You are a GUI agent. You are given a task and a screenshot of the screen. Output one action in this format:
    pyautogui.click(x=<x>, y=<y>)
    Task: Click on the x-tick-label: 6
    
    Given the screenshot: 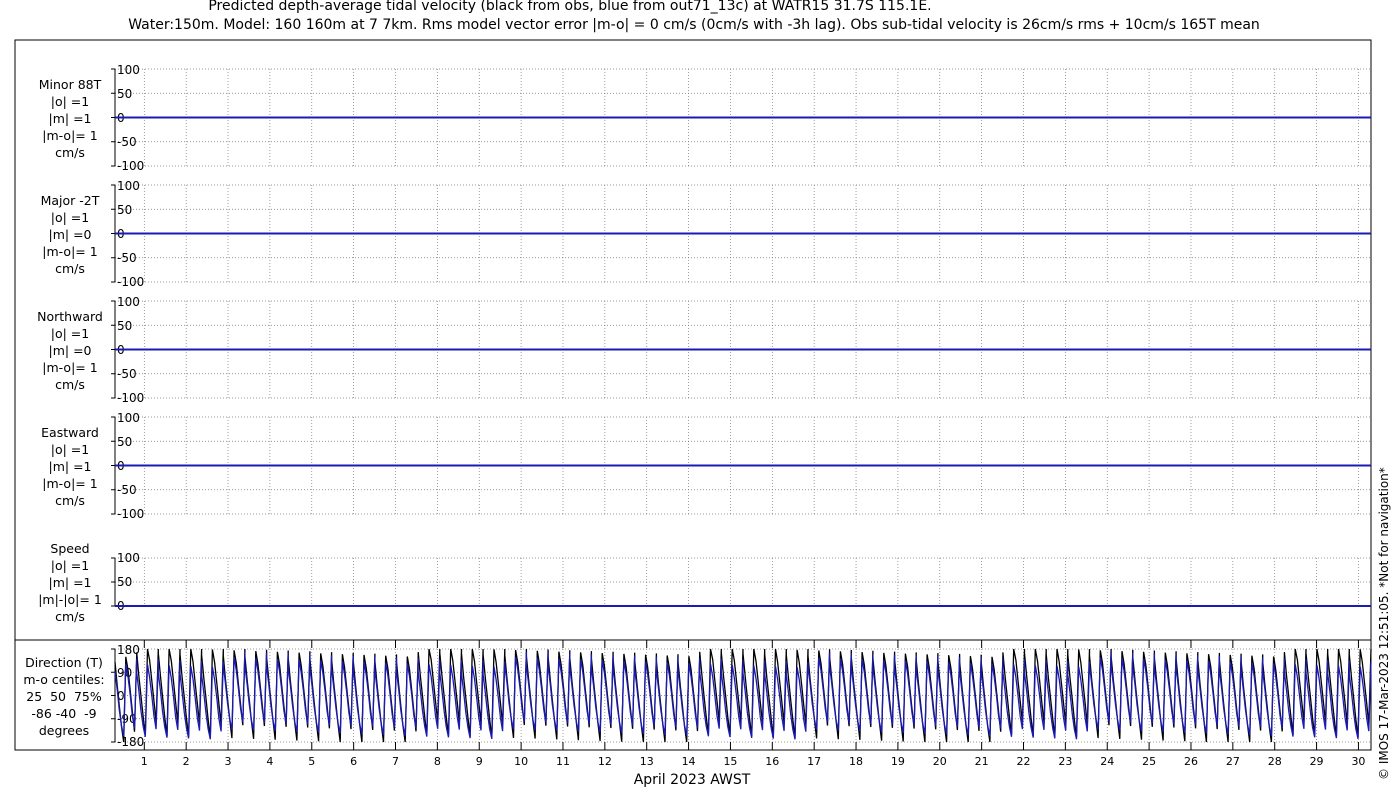 What is the action you would take?
    pyautogui.click(x=353, y=761)
    